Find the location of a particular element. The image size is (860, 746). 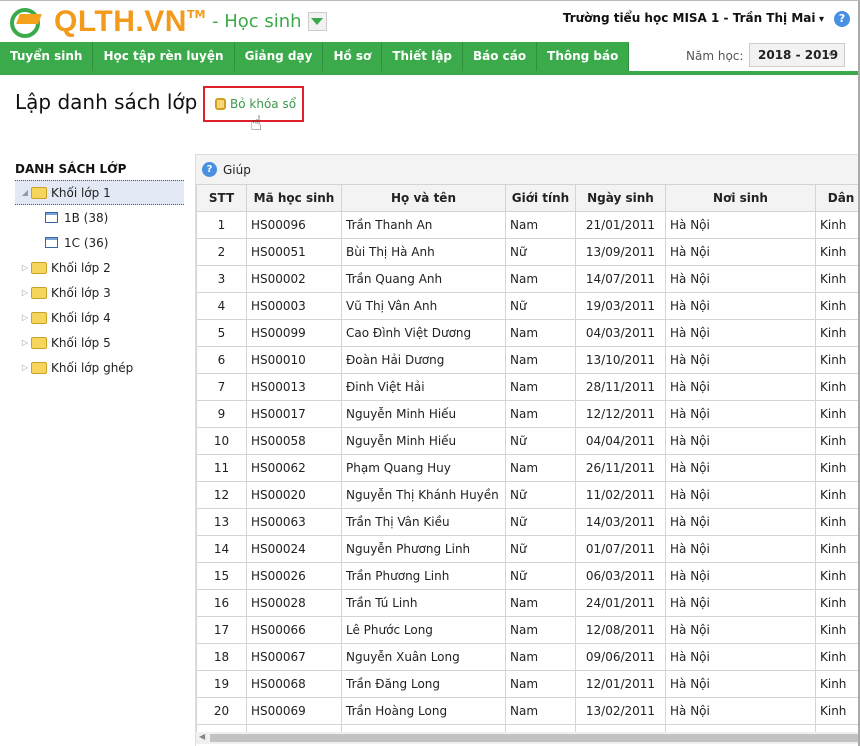

tree-item: 1B (38) is located at coordinates (95, 217).